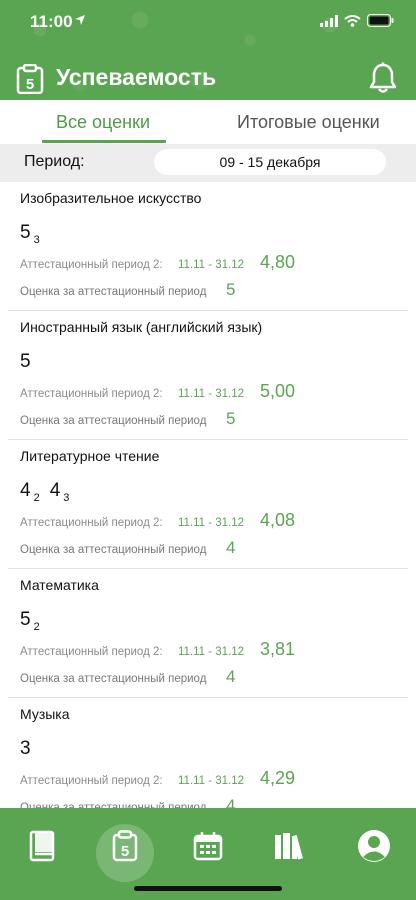 This screenshot has width=416, height=900. I want to click on page-title: Успеваемость, so click(136, 77).